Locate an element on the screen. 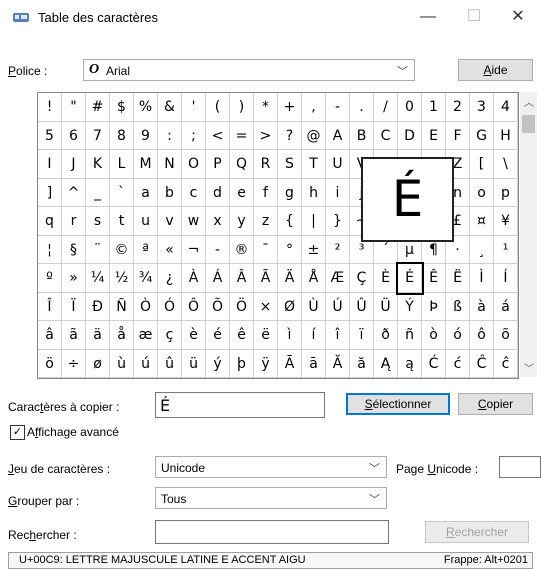  character-cell: Ä is located at coordinates (290, 278).